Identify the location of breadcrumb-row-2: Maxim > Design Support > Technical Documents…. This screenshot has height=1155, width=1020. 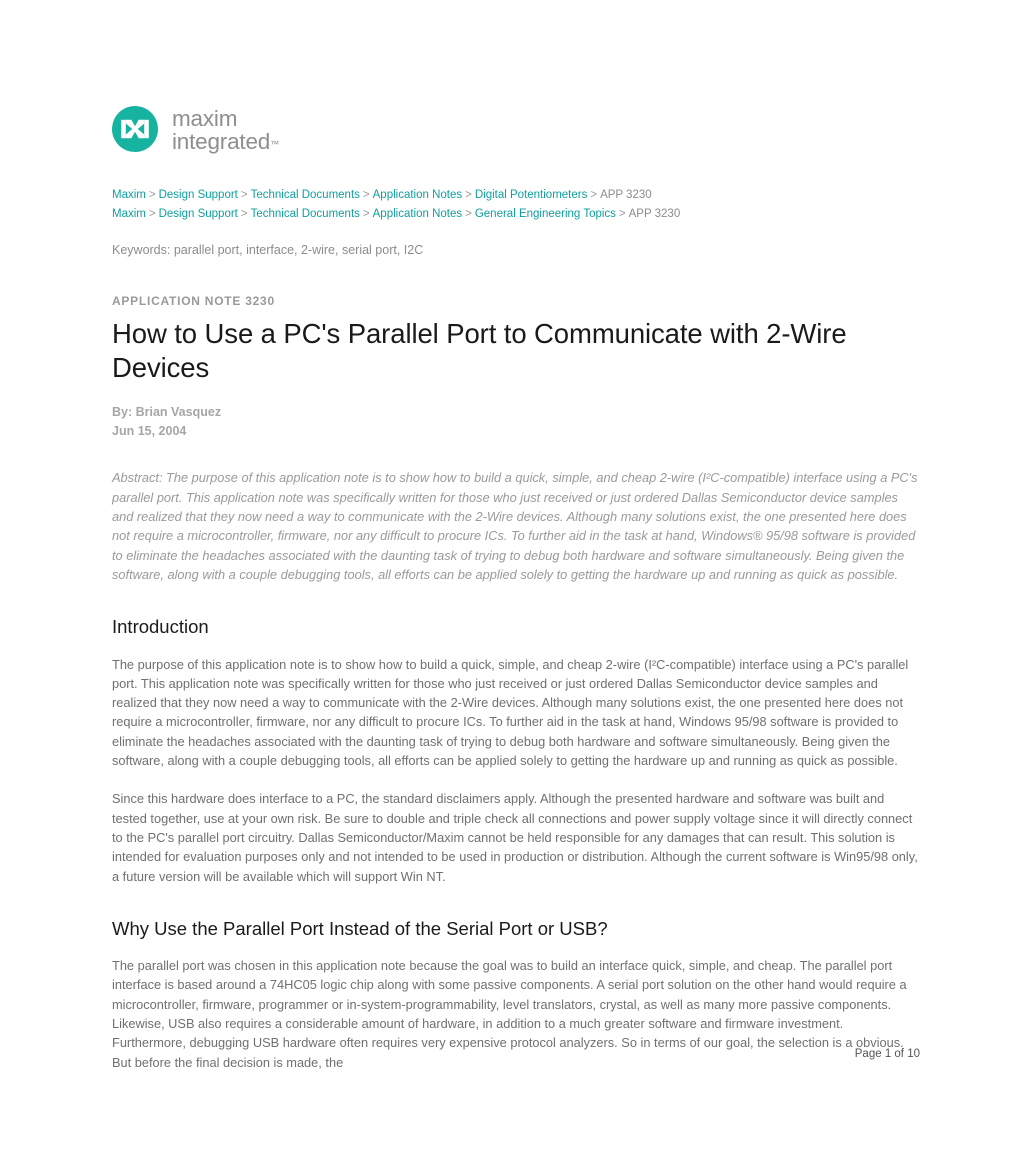
(516, 214).